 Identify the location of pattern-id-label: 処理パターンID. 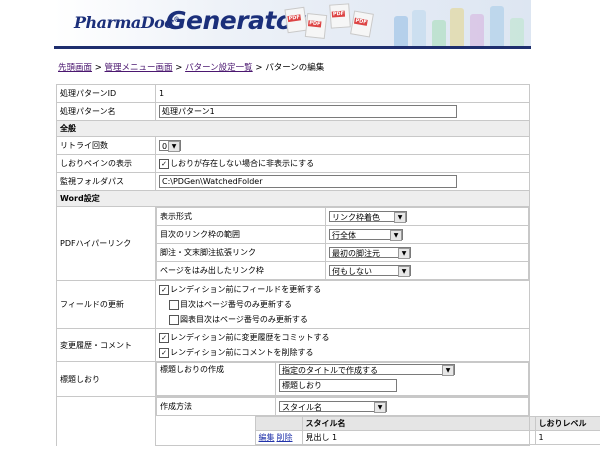
(106, 93).